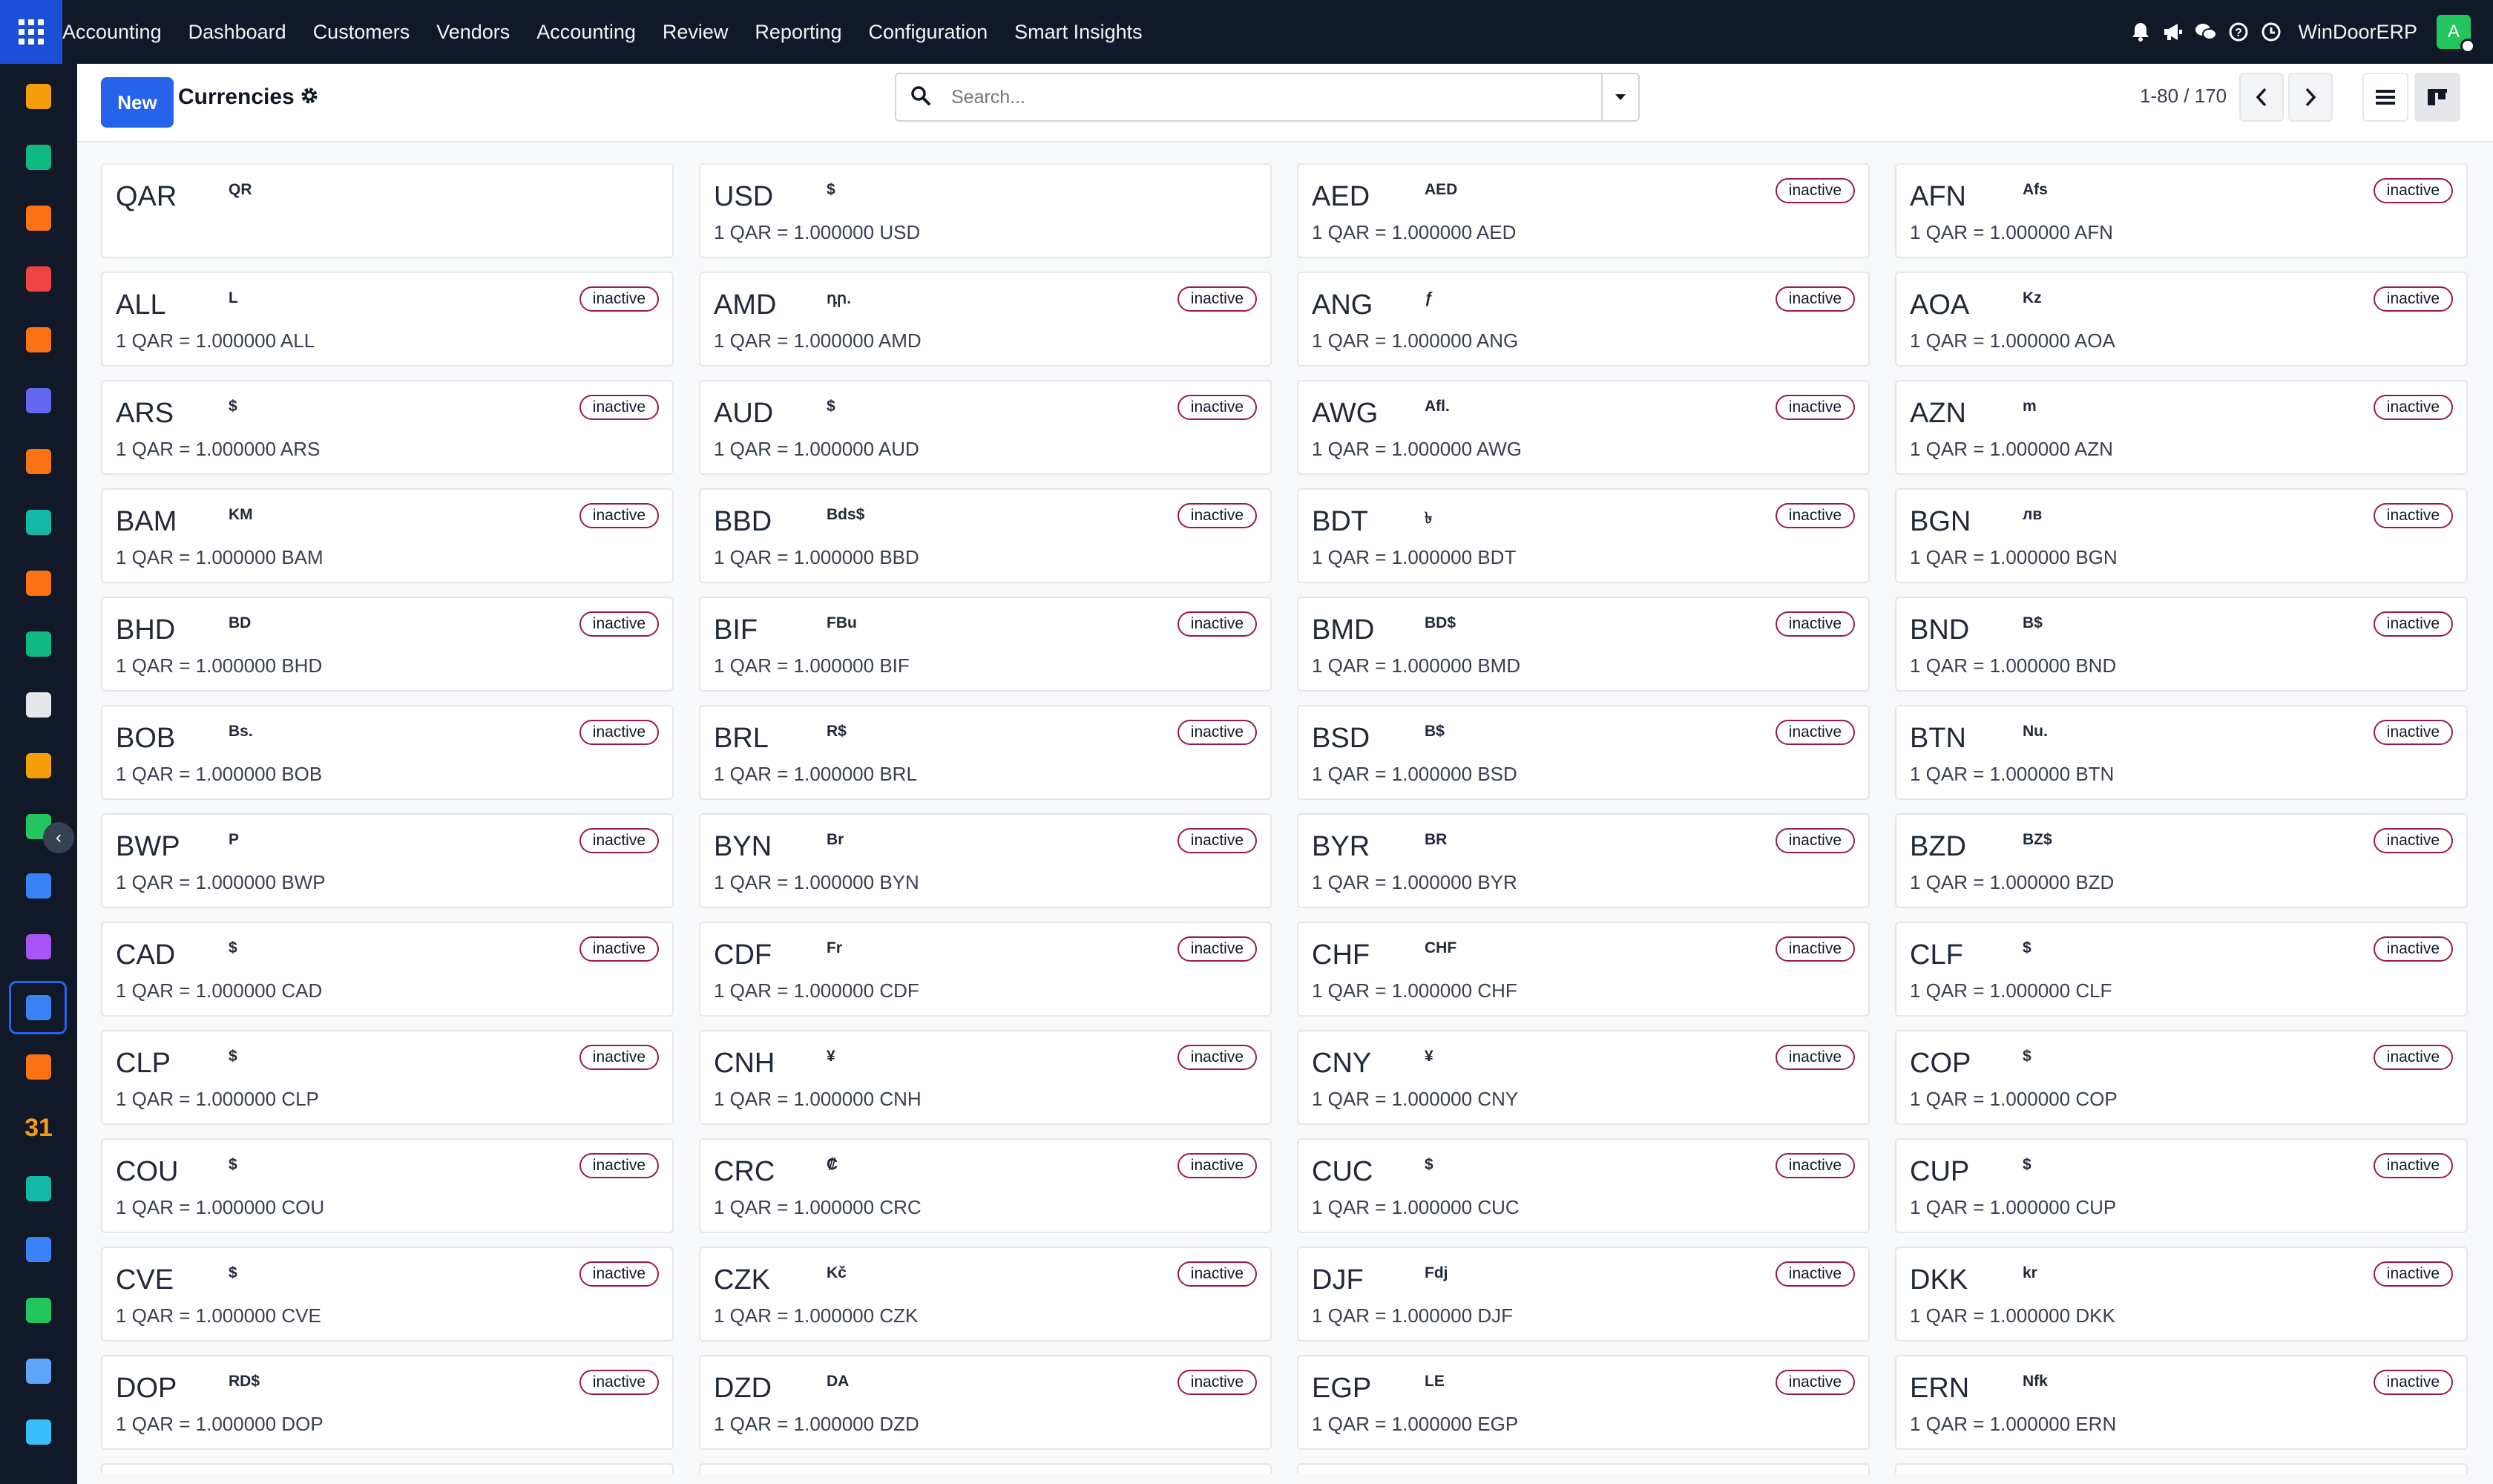 Image resolution: width=2493 pixels, height=1484 pixels. Describe the element at coordinates (58, 837) in the screenshot. I see `collapse-rail-button: ‹` at that location.